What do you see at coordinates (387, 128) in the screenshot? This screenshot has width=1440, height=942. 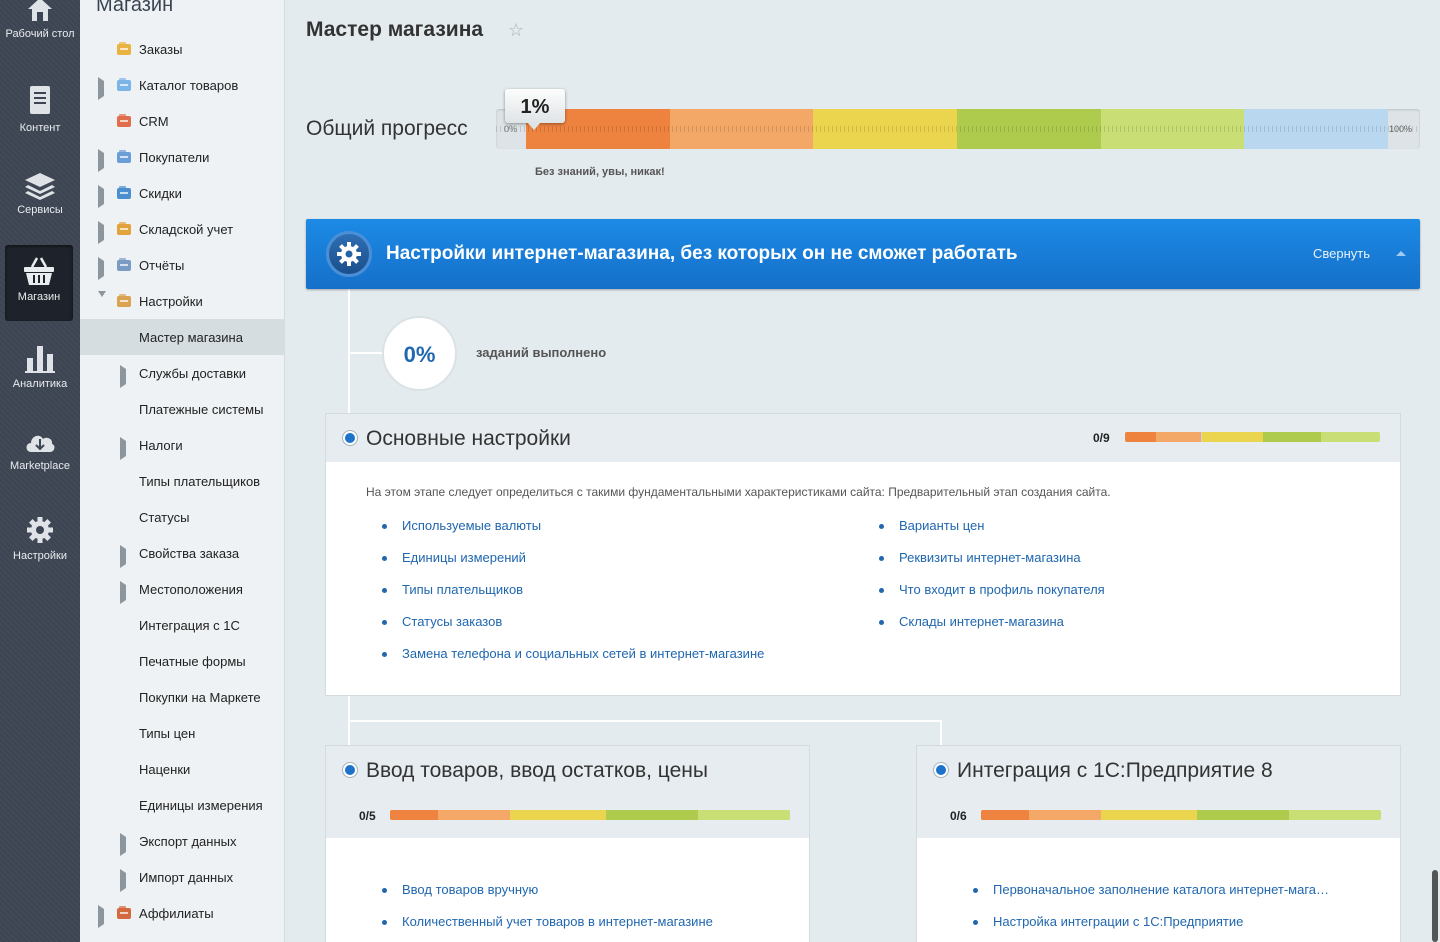 I see `overall-progress-label: Общий прогресс` at bounding box center [387, 128].